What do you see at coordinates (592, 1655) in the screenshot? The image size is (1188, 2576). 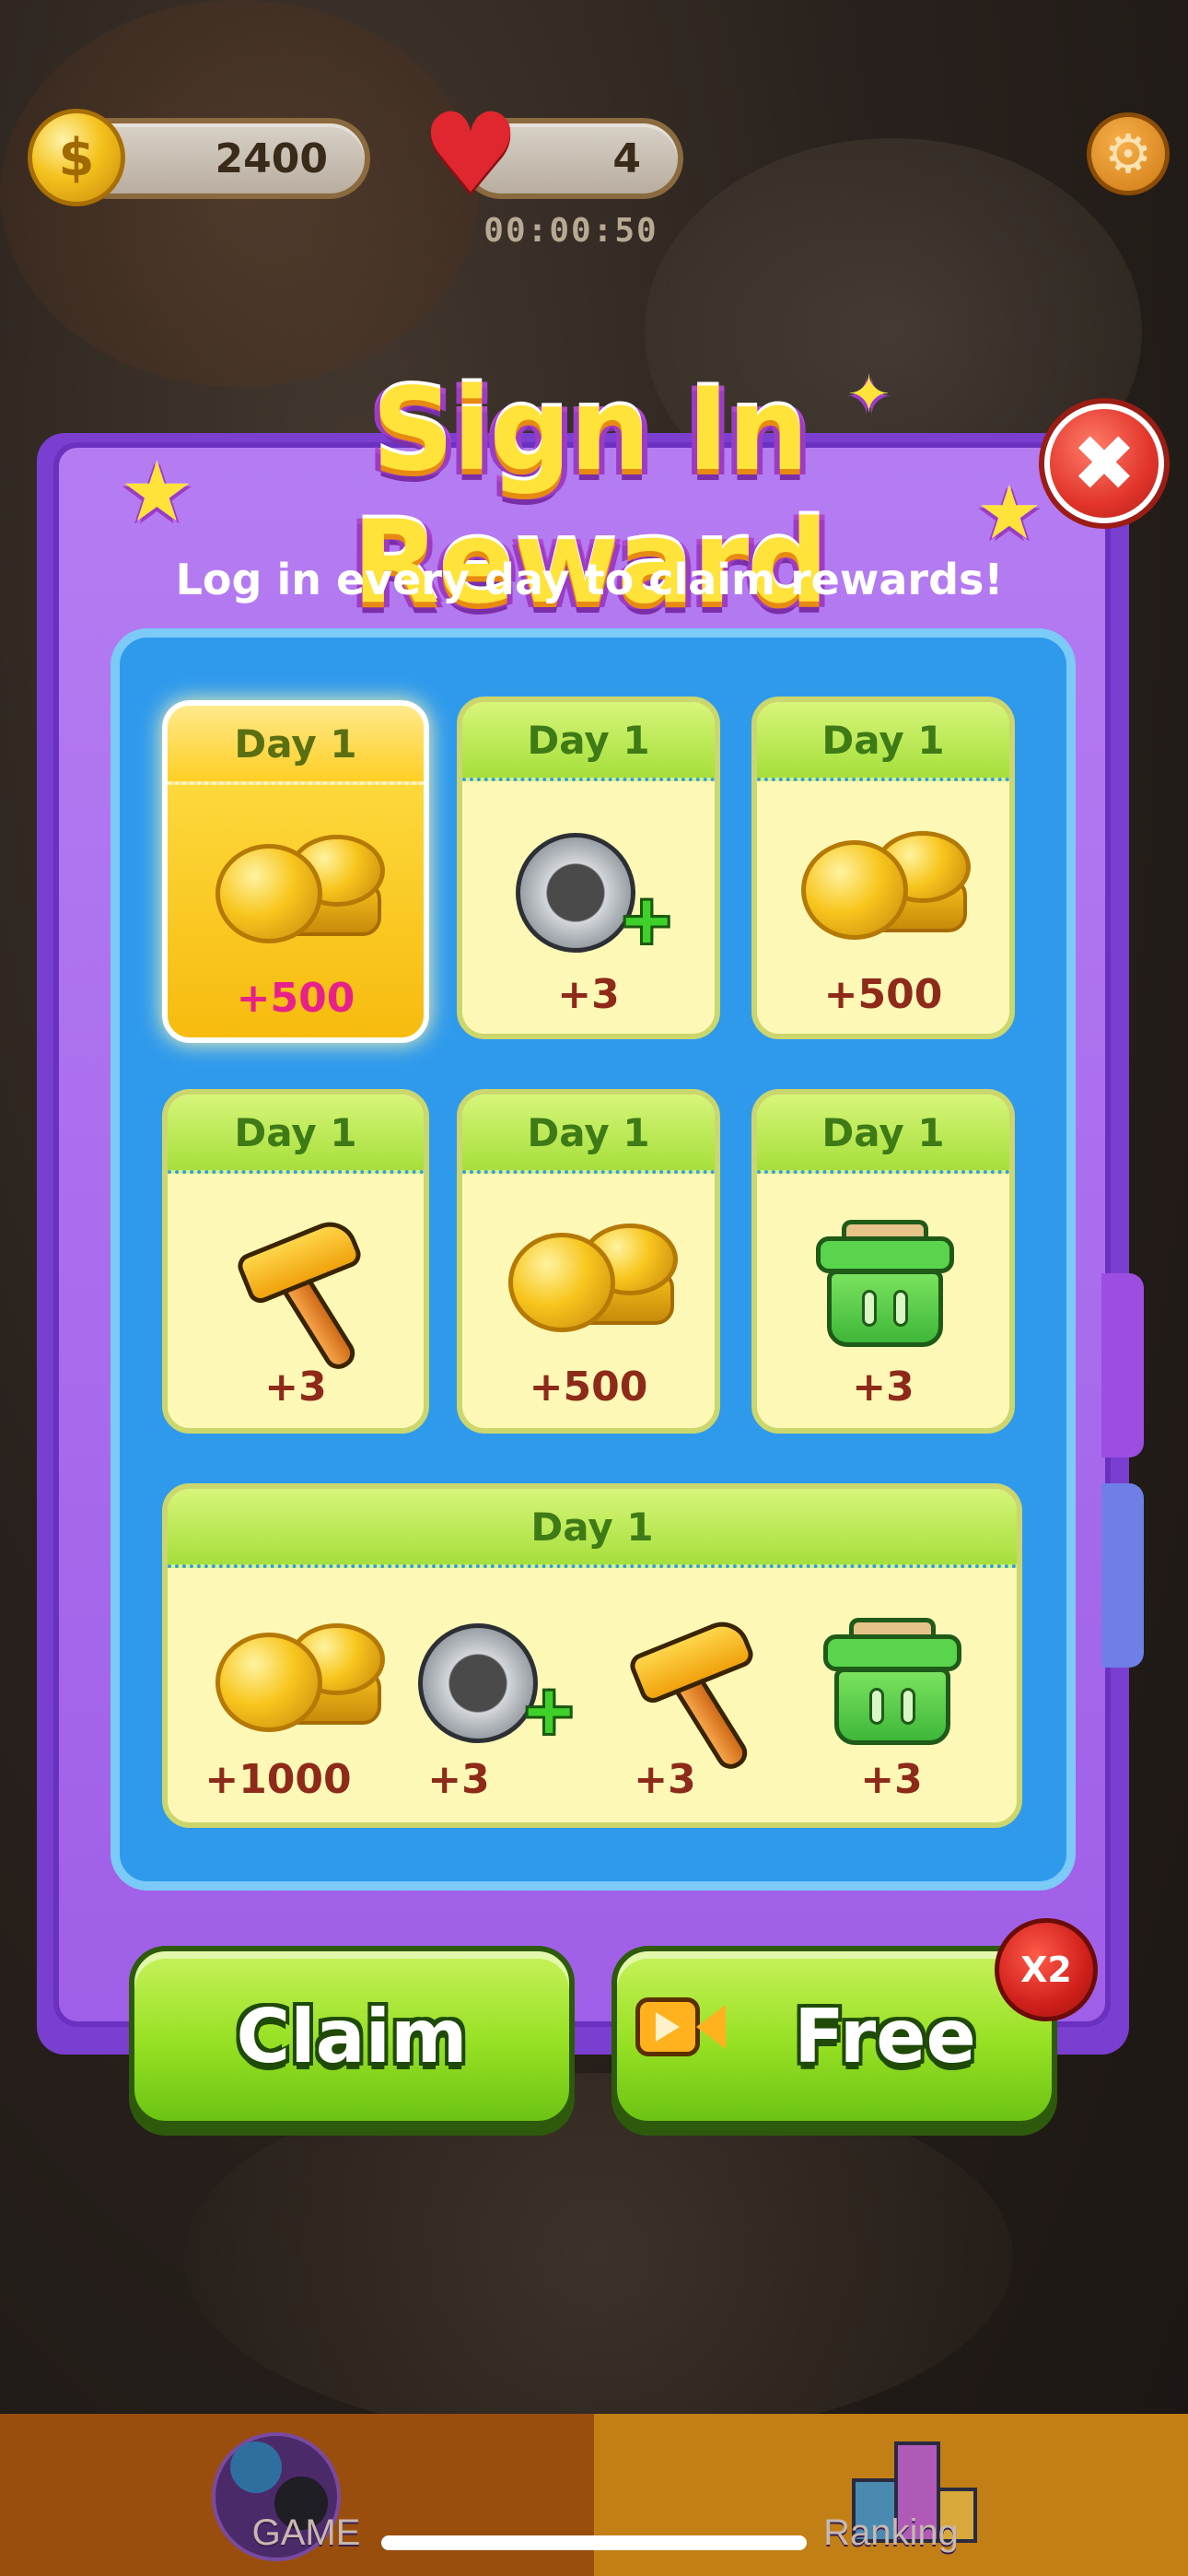 I see `reward-card-big: Day 1 +1000 + +3 +3 +3` at bounding box center [592, 1655].